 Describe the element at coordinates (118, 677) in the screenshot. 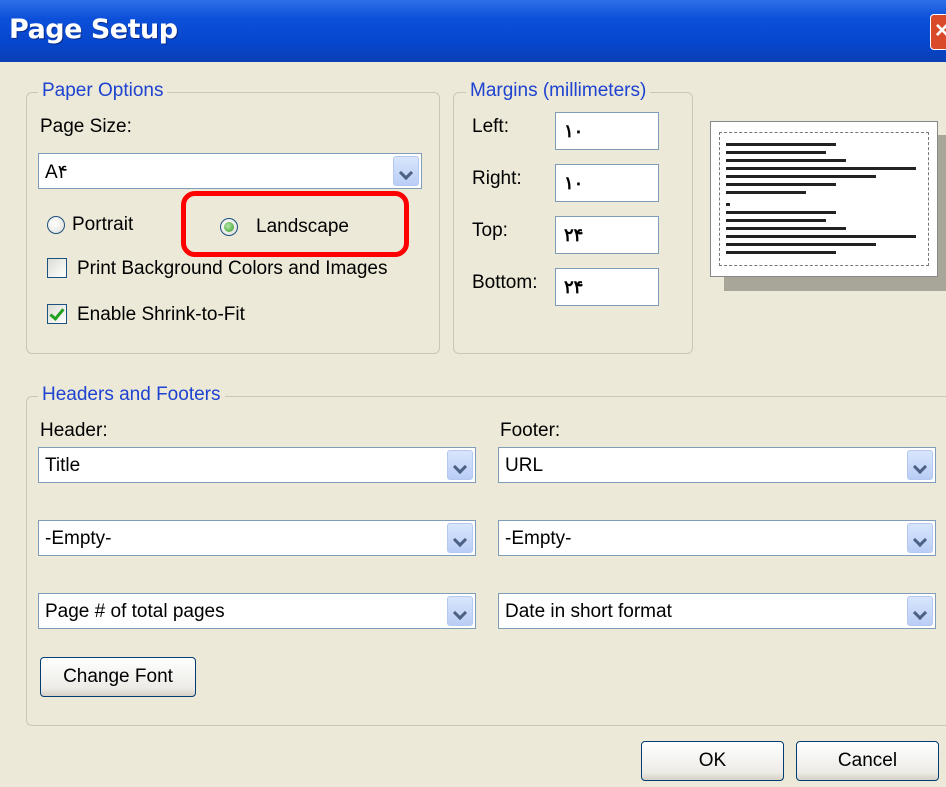

I see `change-font-button: Change Font` at that location.